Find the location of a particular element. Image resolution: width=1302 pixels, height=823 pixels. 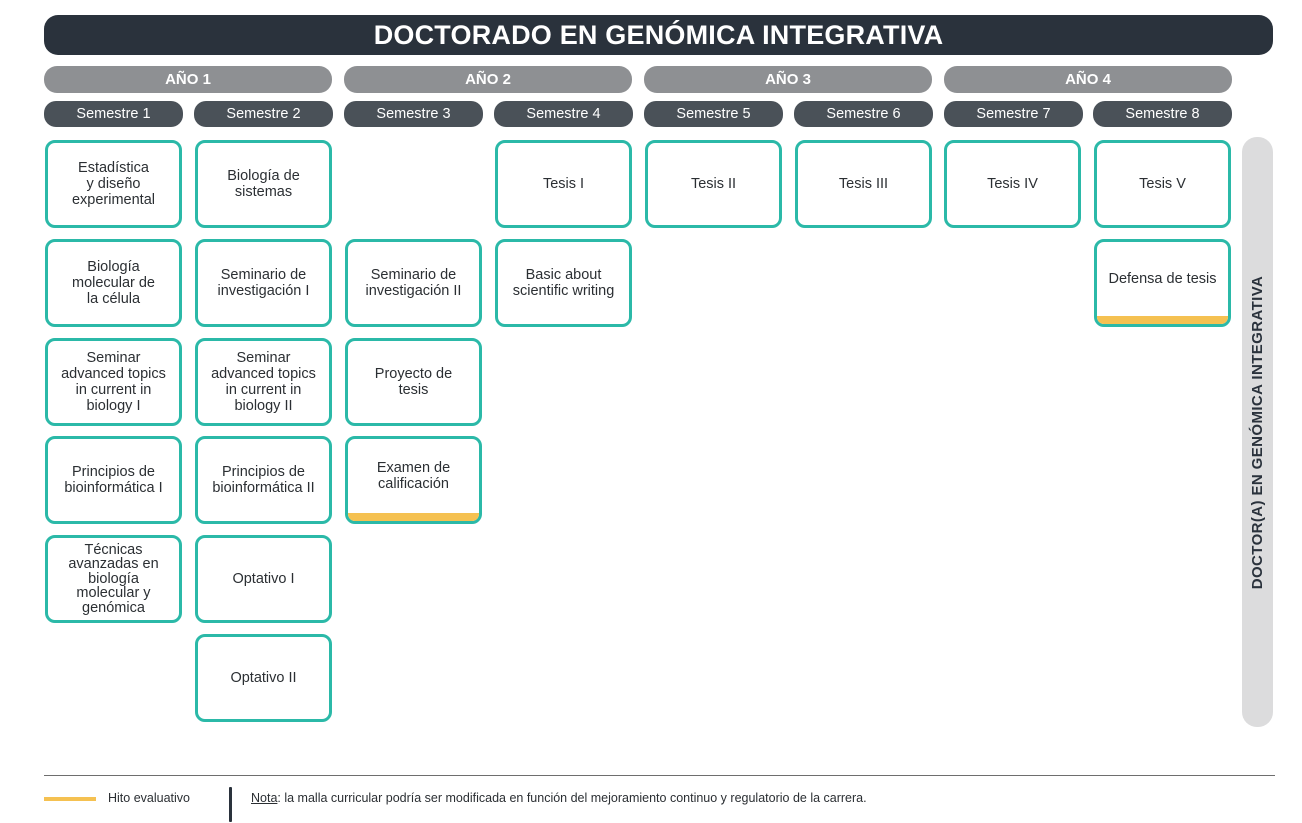

course-title: Tesis II is located at coordinates (713, 184).